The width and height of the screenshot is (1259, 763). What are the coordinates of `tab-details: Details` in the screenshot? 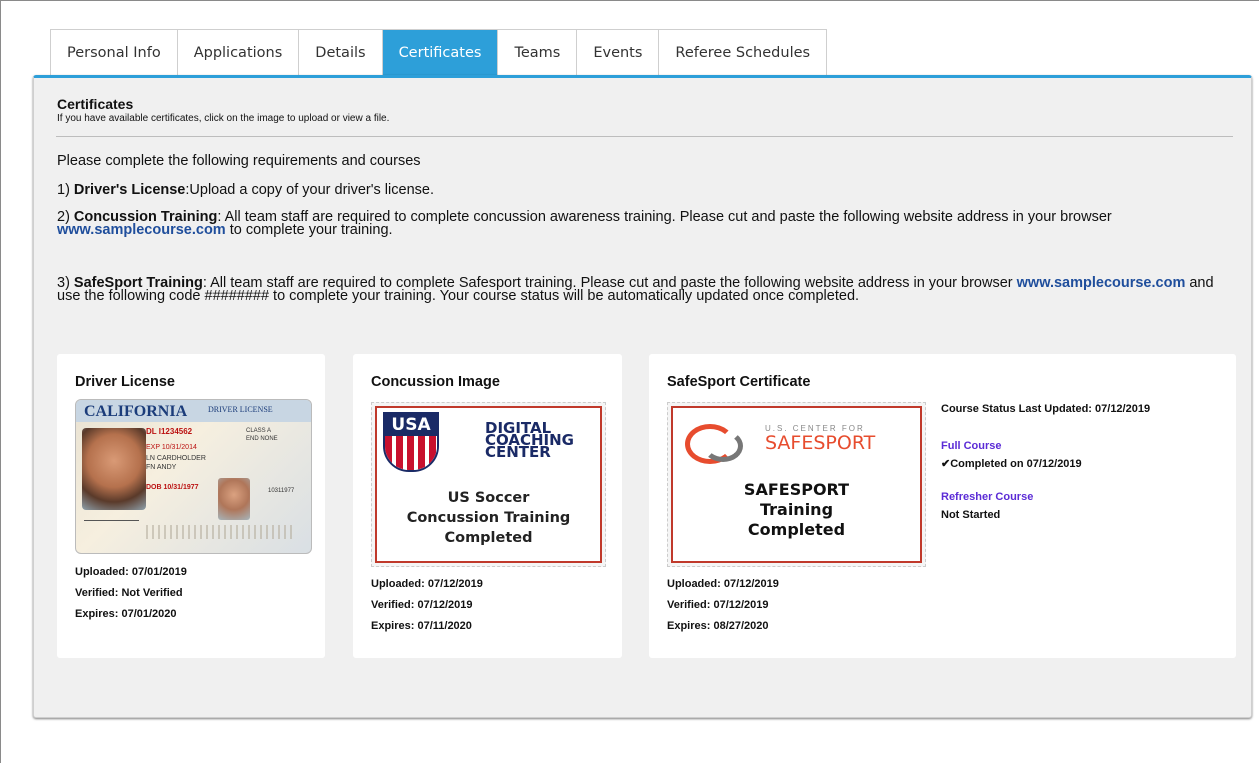 It's located at (341, 53).